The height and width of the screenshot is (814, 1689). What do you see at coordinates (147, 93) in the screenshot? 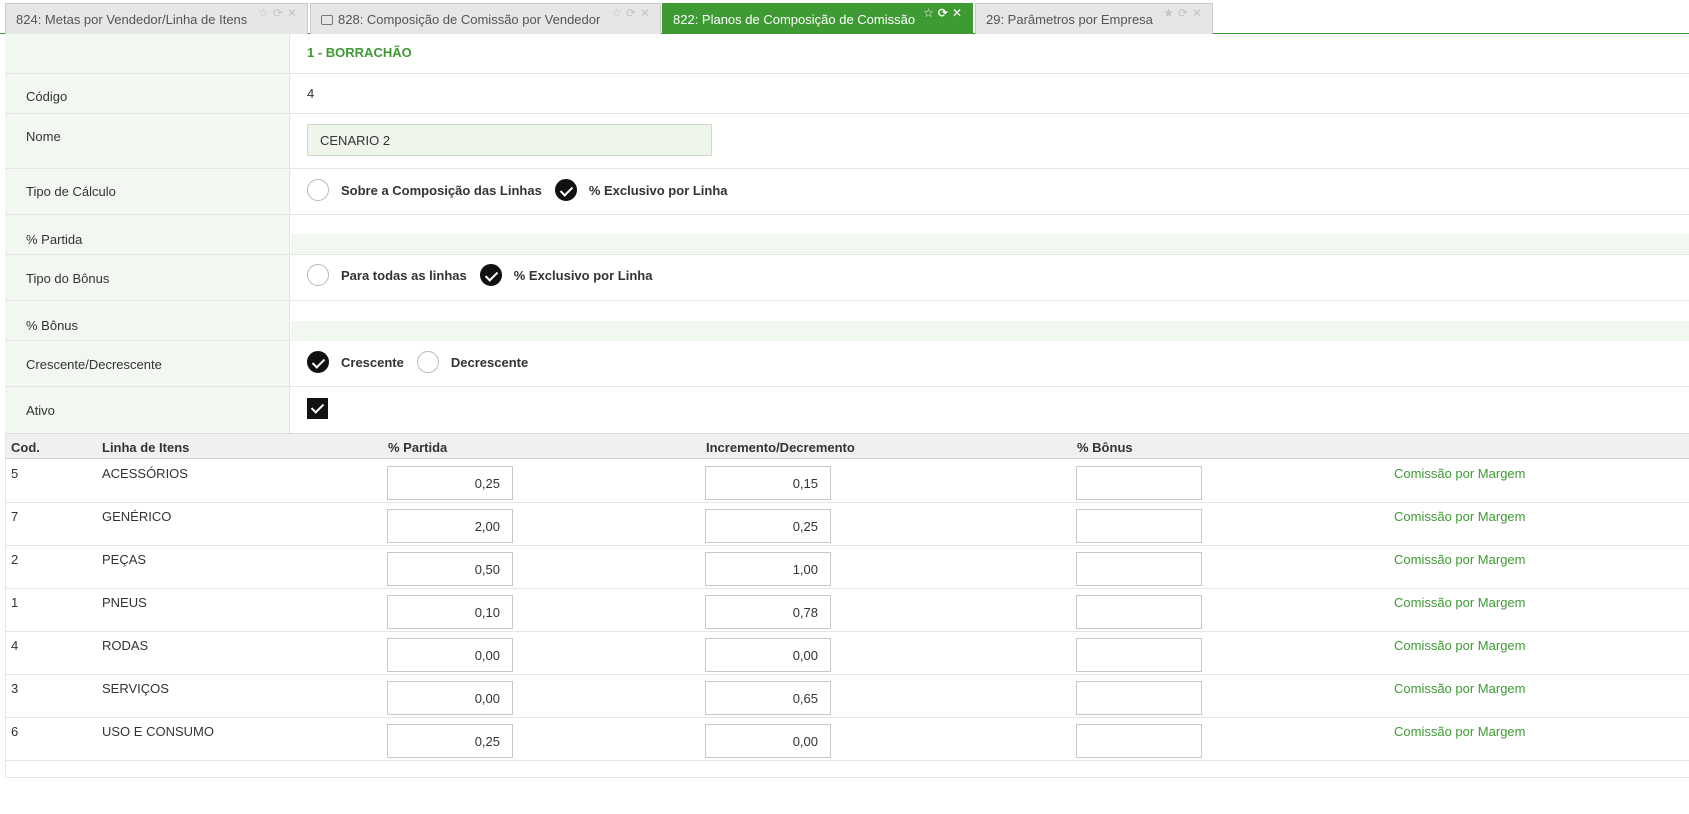
I see `codigo-label: Código` at bounding box center [147, 93].